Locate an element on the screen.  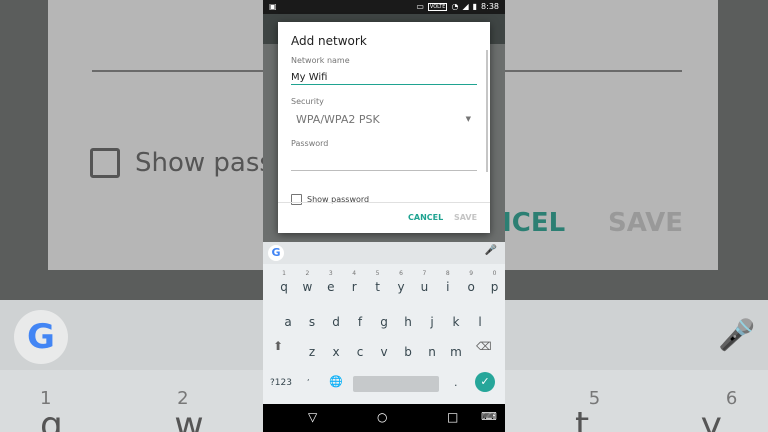
key-hint: 1 is located at coordinates (284, 273).